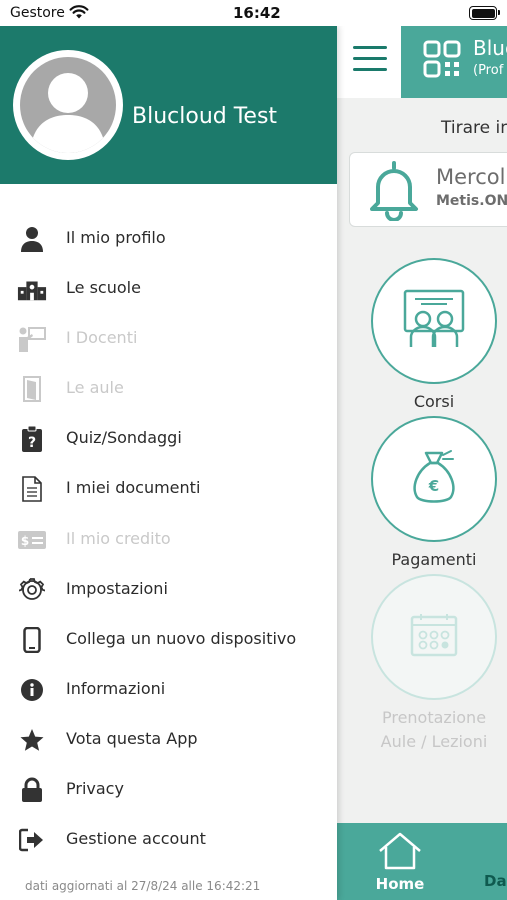 This screenshot has width=507, height=900. Describe the element at coordinates (116, 237) in the screenshot. I see `menu-label: Il mio profilo` at that location.